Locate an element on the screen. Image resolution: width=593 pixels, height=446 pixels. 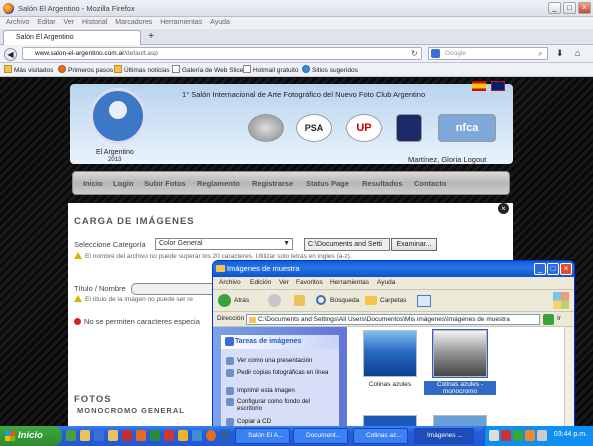
tasks-header: Tareas de imágenes is located at coordinates (280, 342).